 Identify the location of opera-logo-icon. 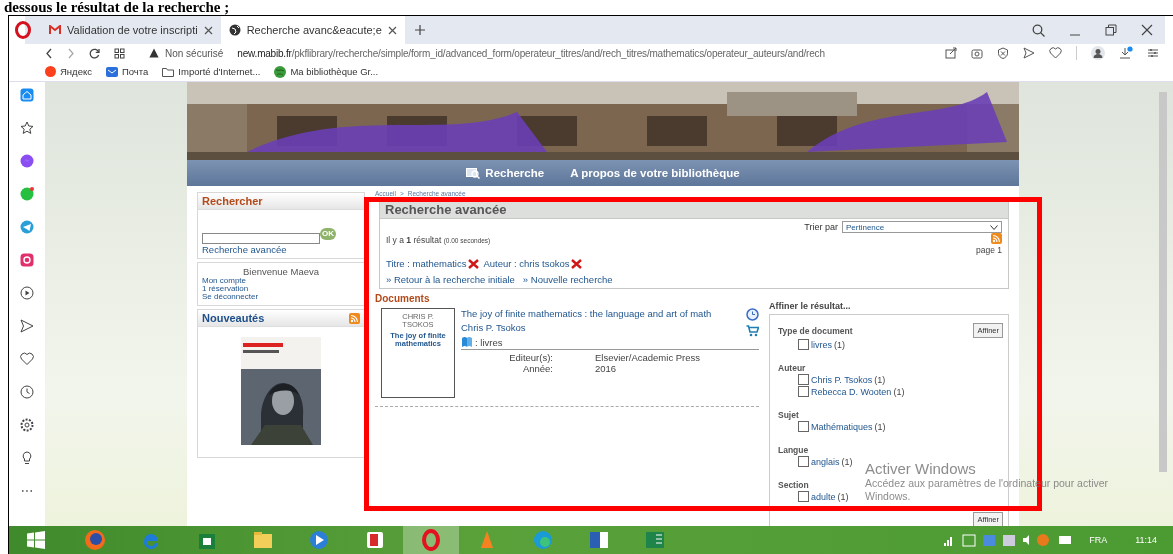
(23, 30).